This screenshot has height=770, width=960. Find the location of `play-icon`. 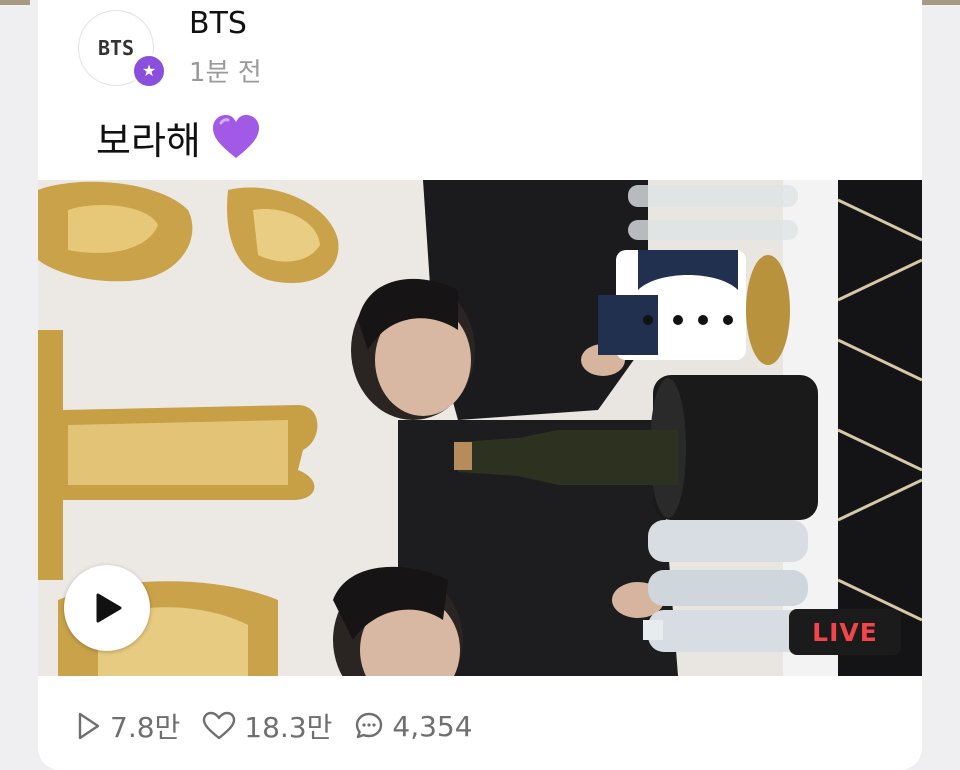

play-icon is located at coordinates (109, 608).